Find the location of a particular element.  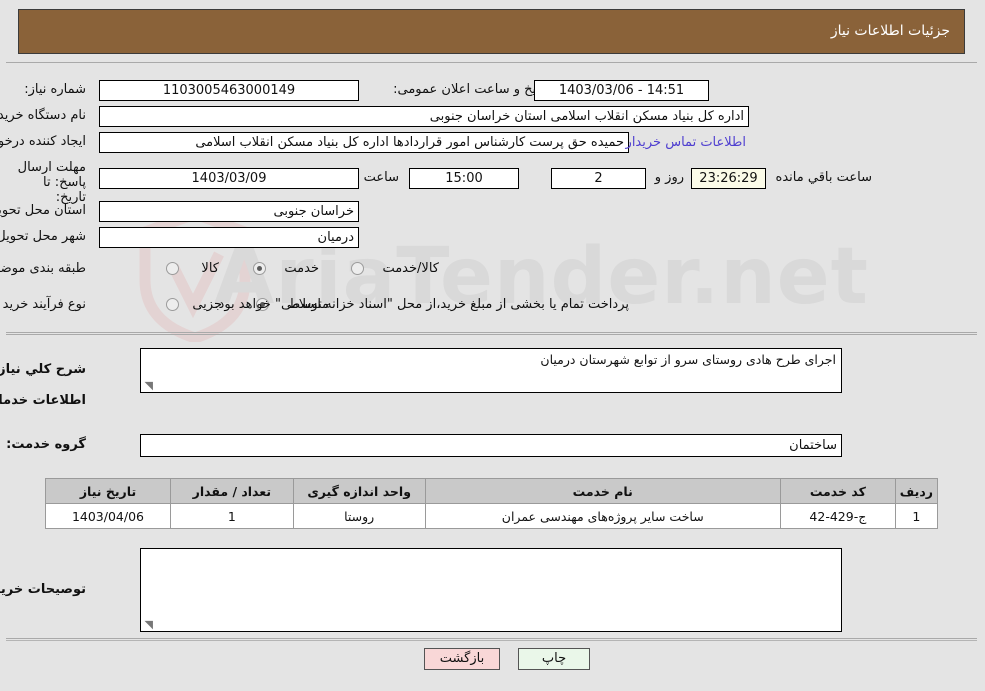

hour-value: 15:00 is located at coordinates (465, 178).